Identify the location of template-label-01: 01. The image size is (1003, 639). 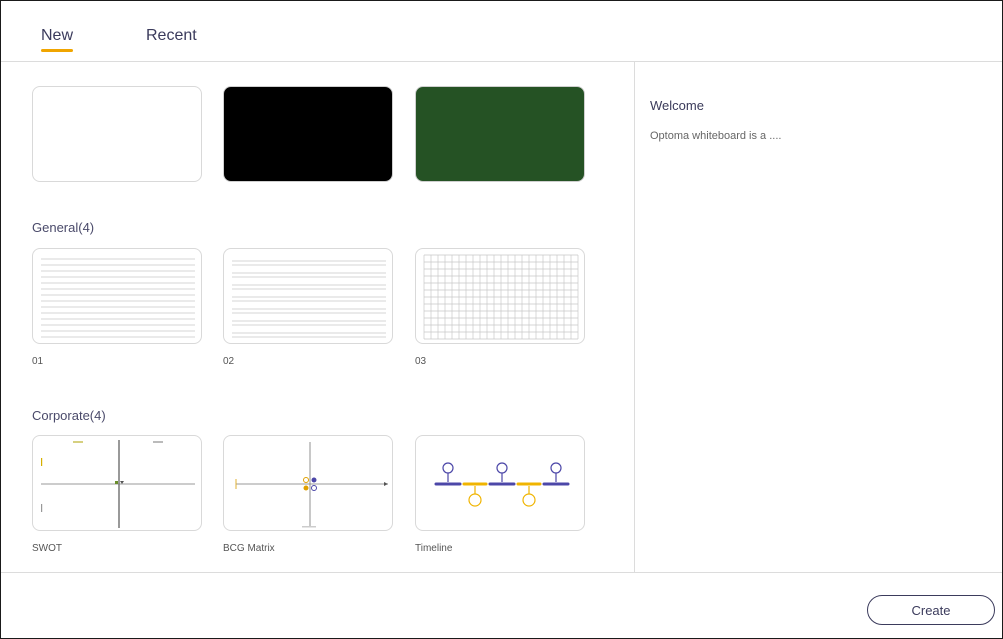
(38, 361).